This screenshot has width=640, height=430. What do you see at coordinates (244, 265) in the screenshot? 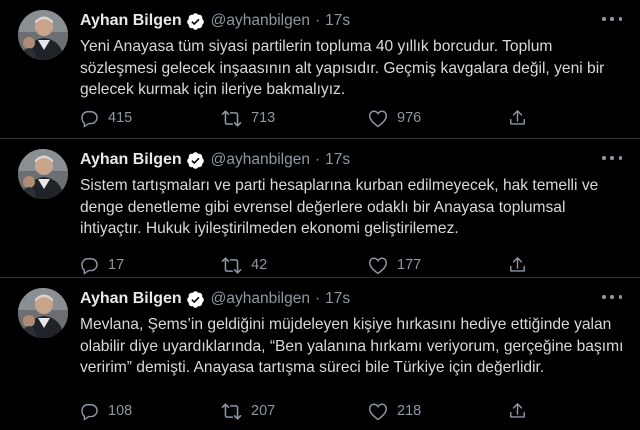
I see `retweet-button: 42` at bounding box center [244, 265].